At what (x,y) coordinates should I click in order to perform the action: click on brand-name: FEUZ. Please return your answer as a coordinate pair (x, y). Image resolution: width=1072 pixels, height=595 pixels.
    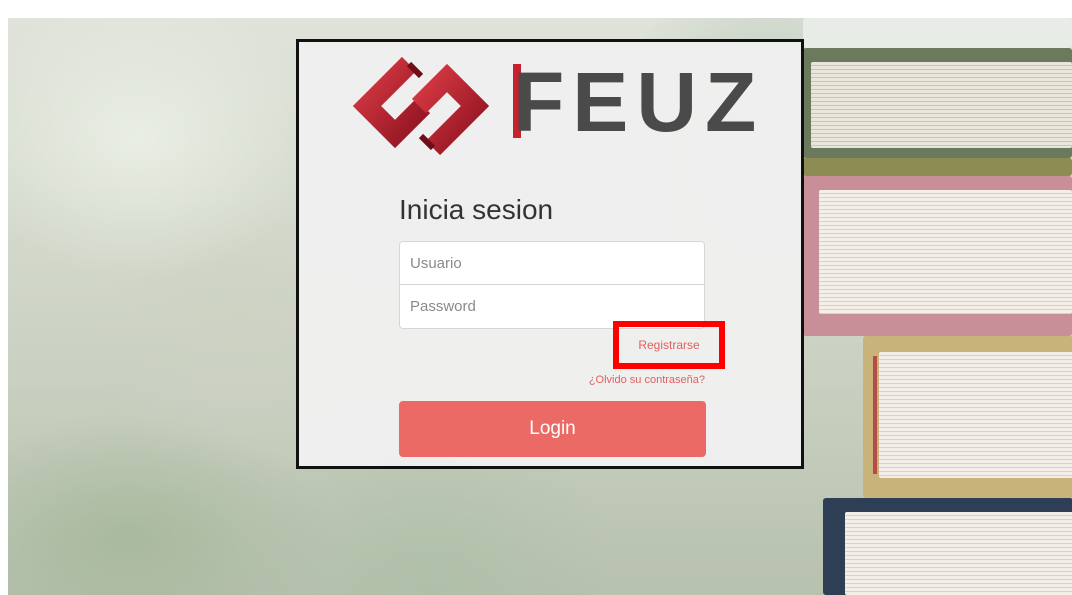
    Looking at the image, I should click on (639, 102).